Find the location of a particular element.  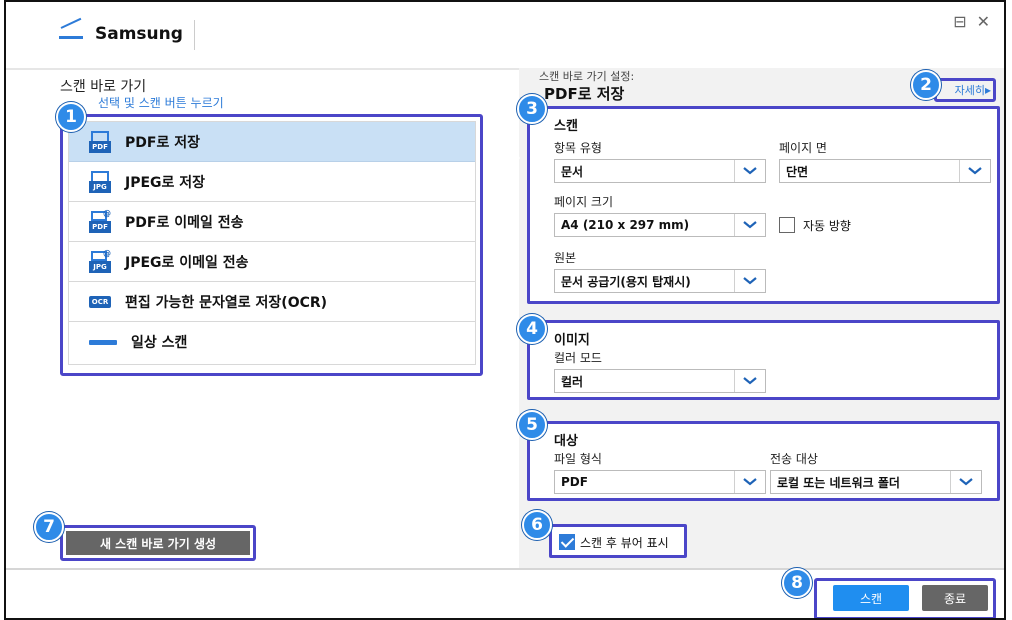

color-mode-label: 컬러 모드 is located at coordinates (578, 358).